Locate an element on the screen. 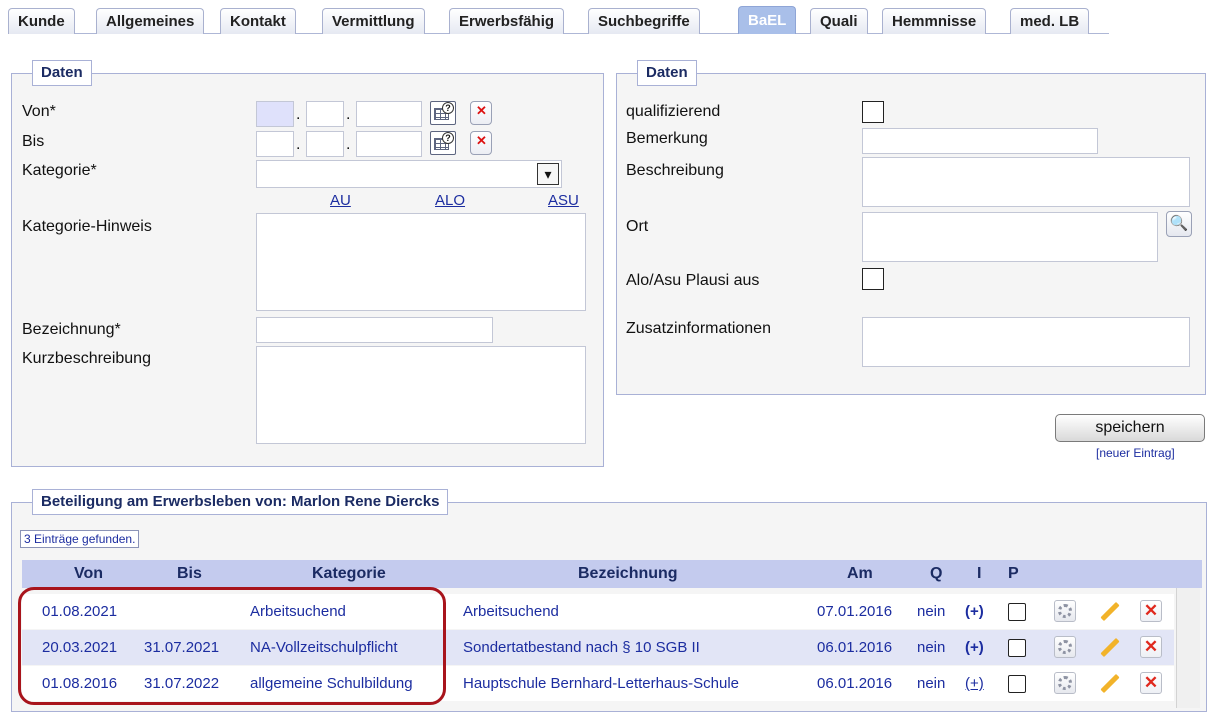 The height and width of the screenshot is (712, 1209). kategorie-select: ▾ is located at coordinates (409, 174).